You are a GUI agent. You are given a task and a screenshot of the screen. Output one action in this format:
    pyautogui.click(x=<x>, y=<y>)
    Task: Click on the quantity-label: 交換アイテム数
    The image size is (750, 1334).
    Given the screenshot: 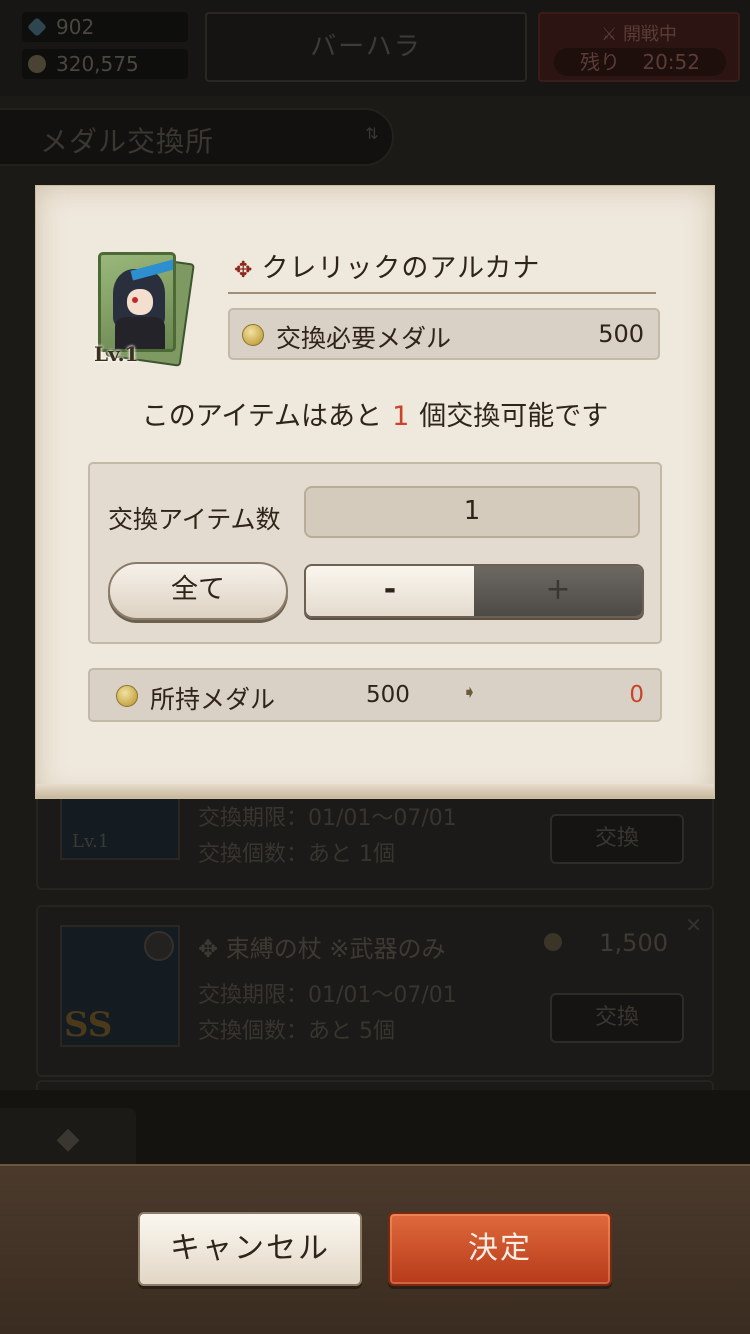 What is the action you would take?
    pyautogui.click(x=194, y=519)
    